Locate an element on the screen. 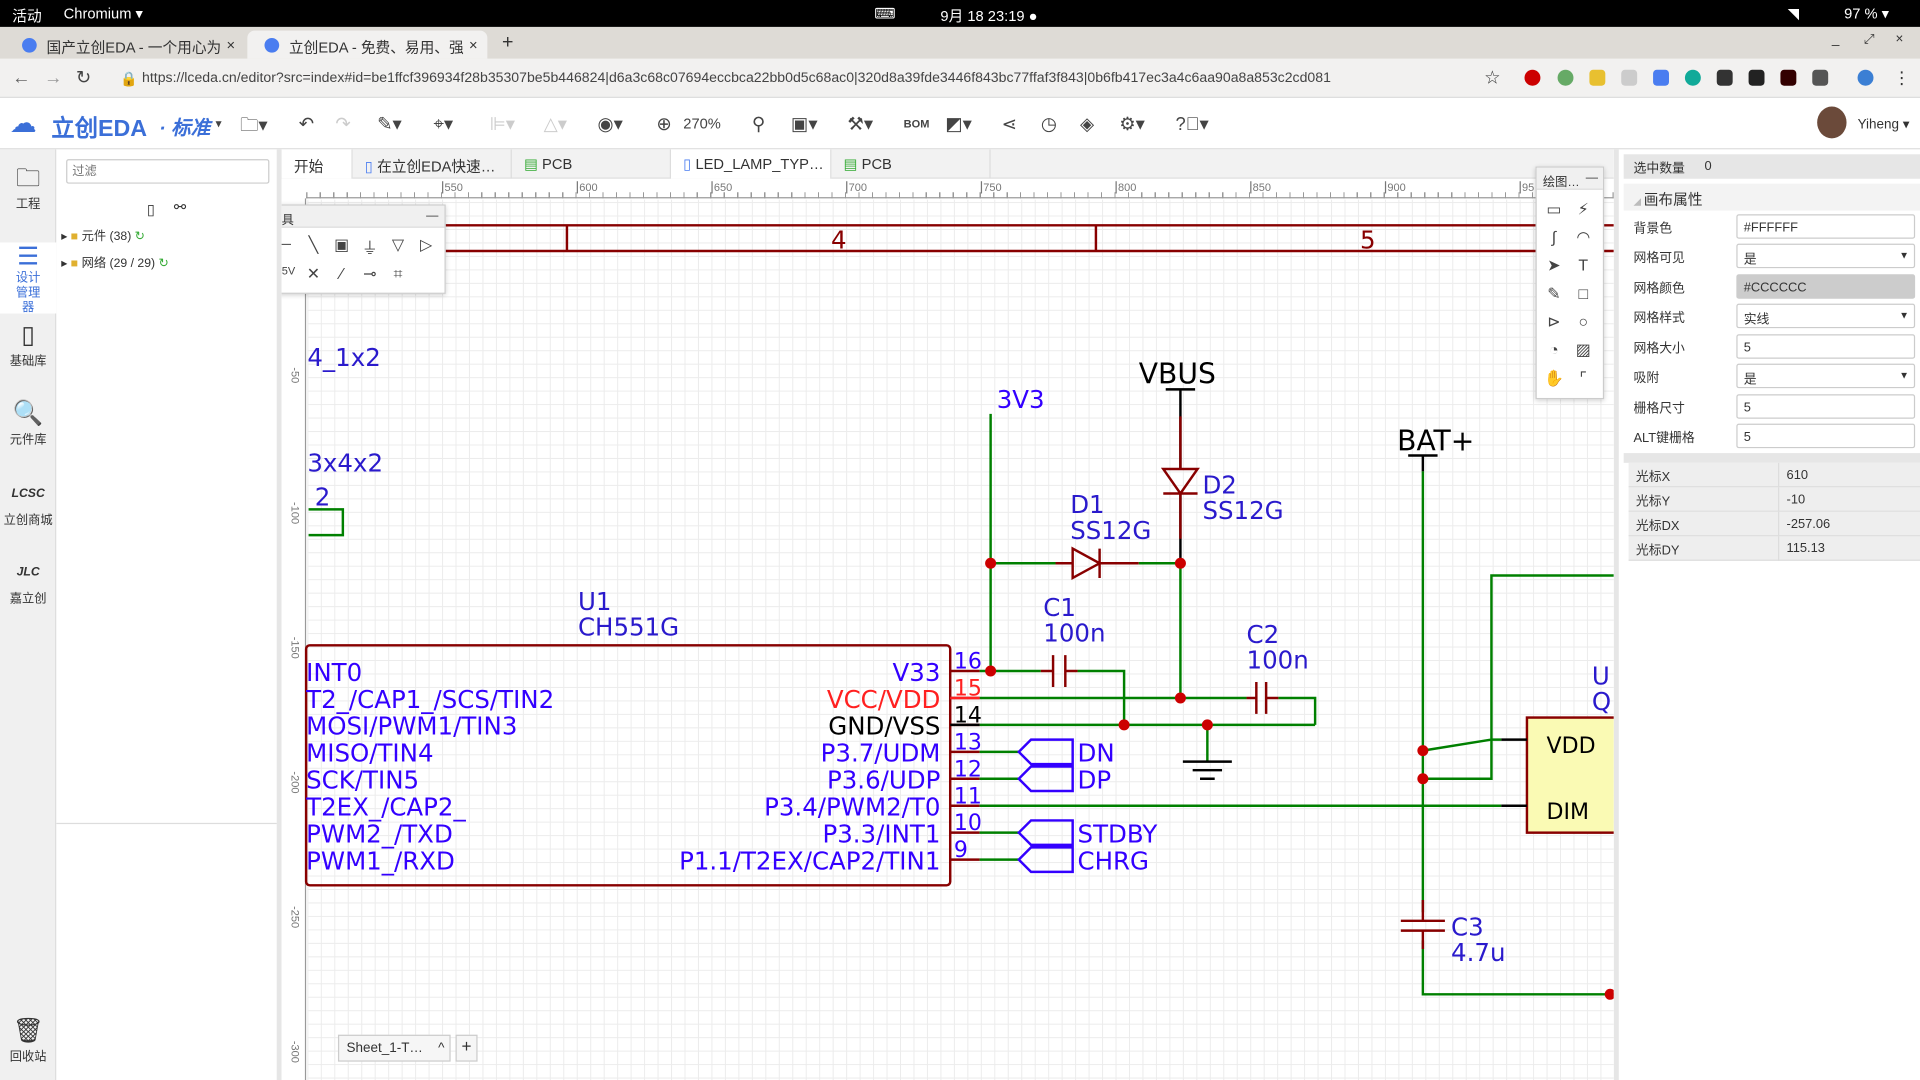  c2-value: 100n is located at coordinates (1278, 660).